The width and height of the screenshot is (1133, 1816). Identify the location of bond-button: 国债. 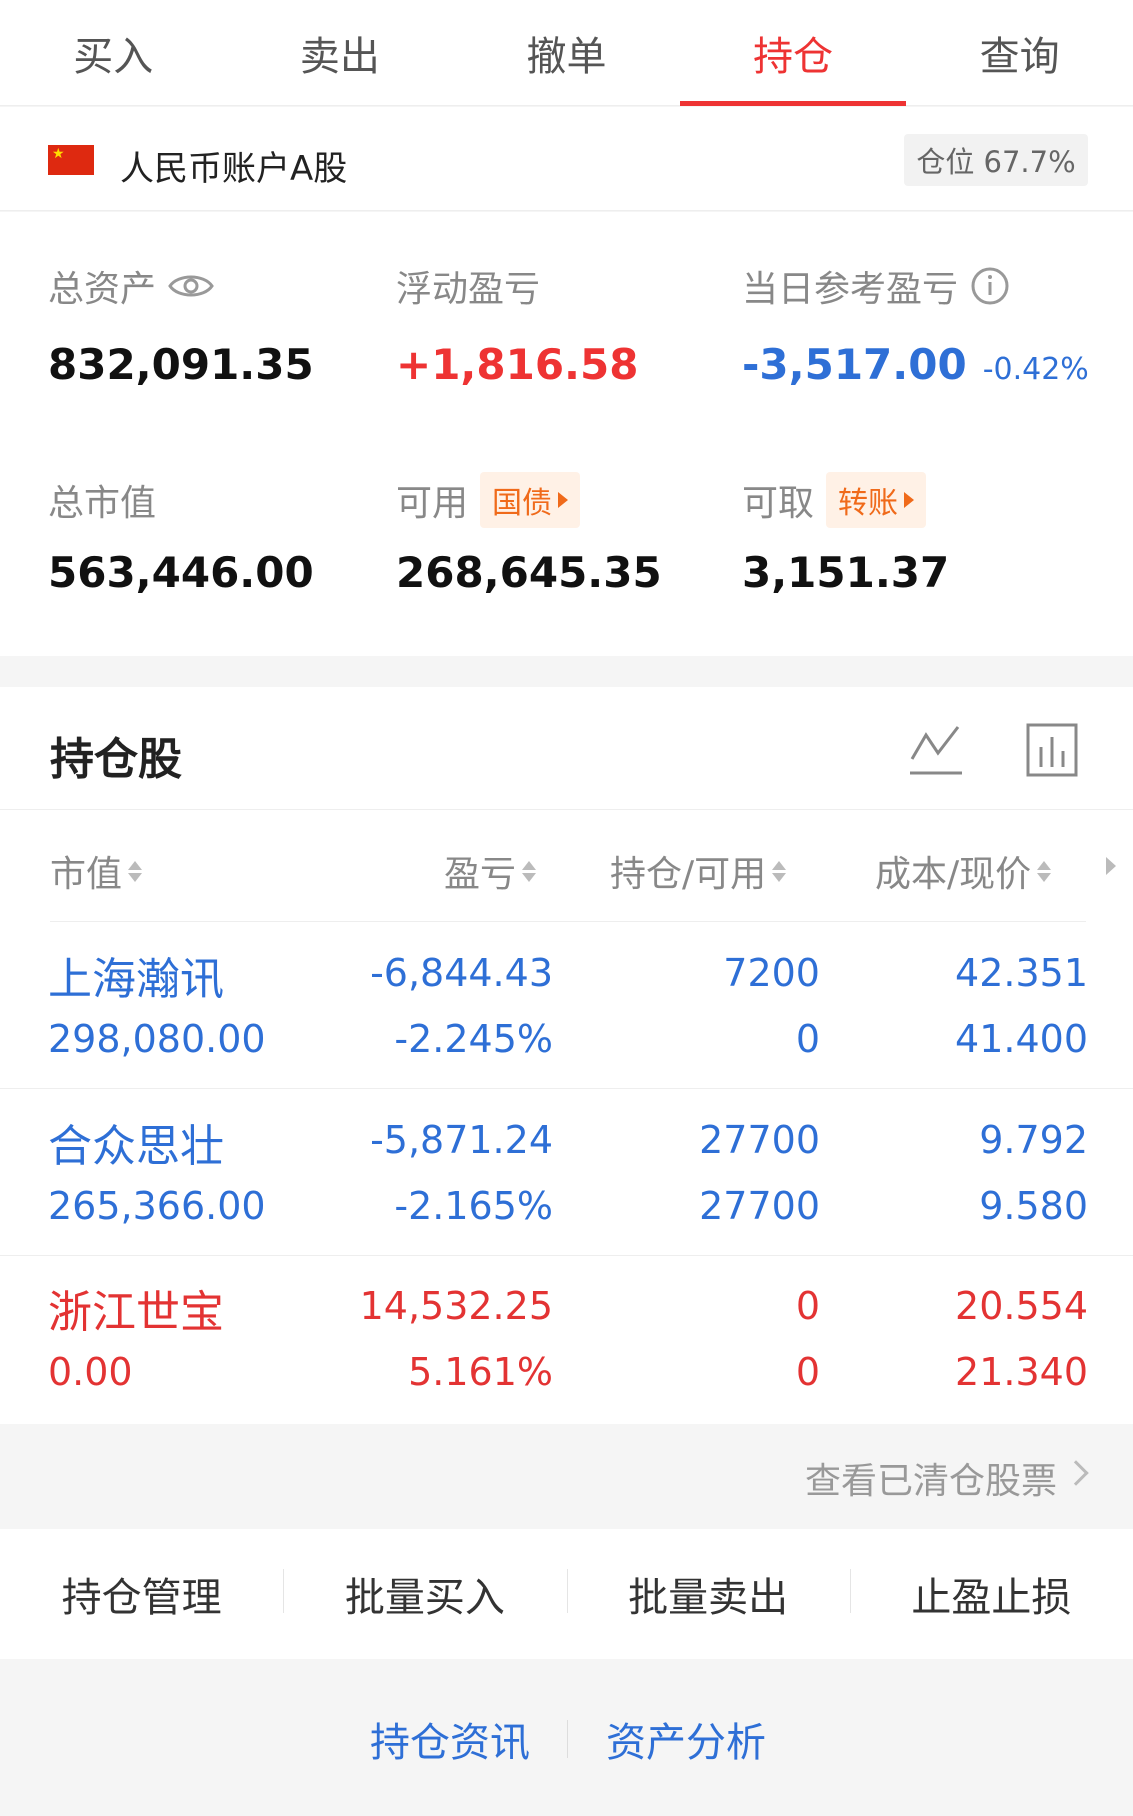
(530, 500).